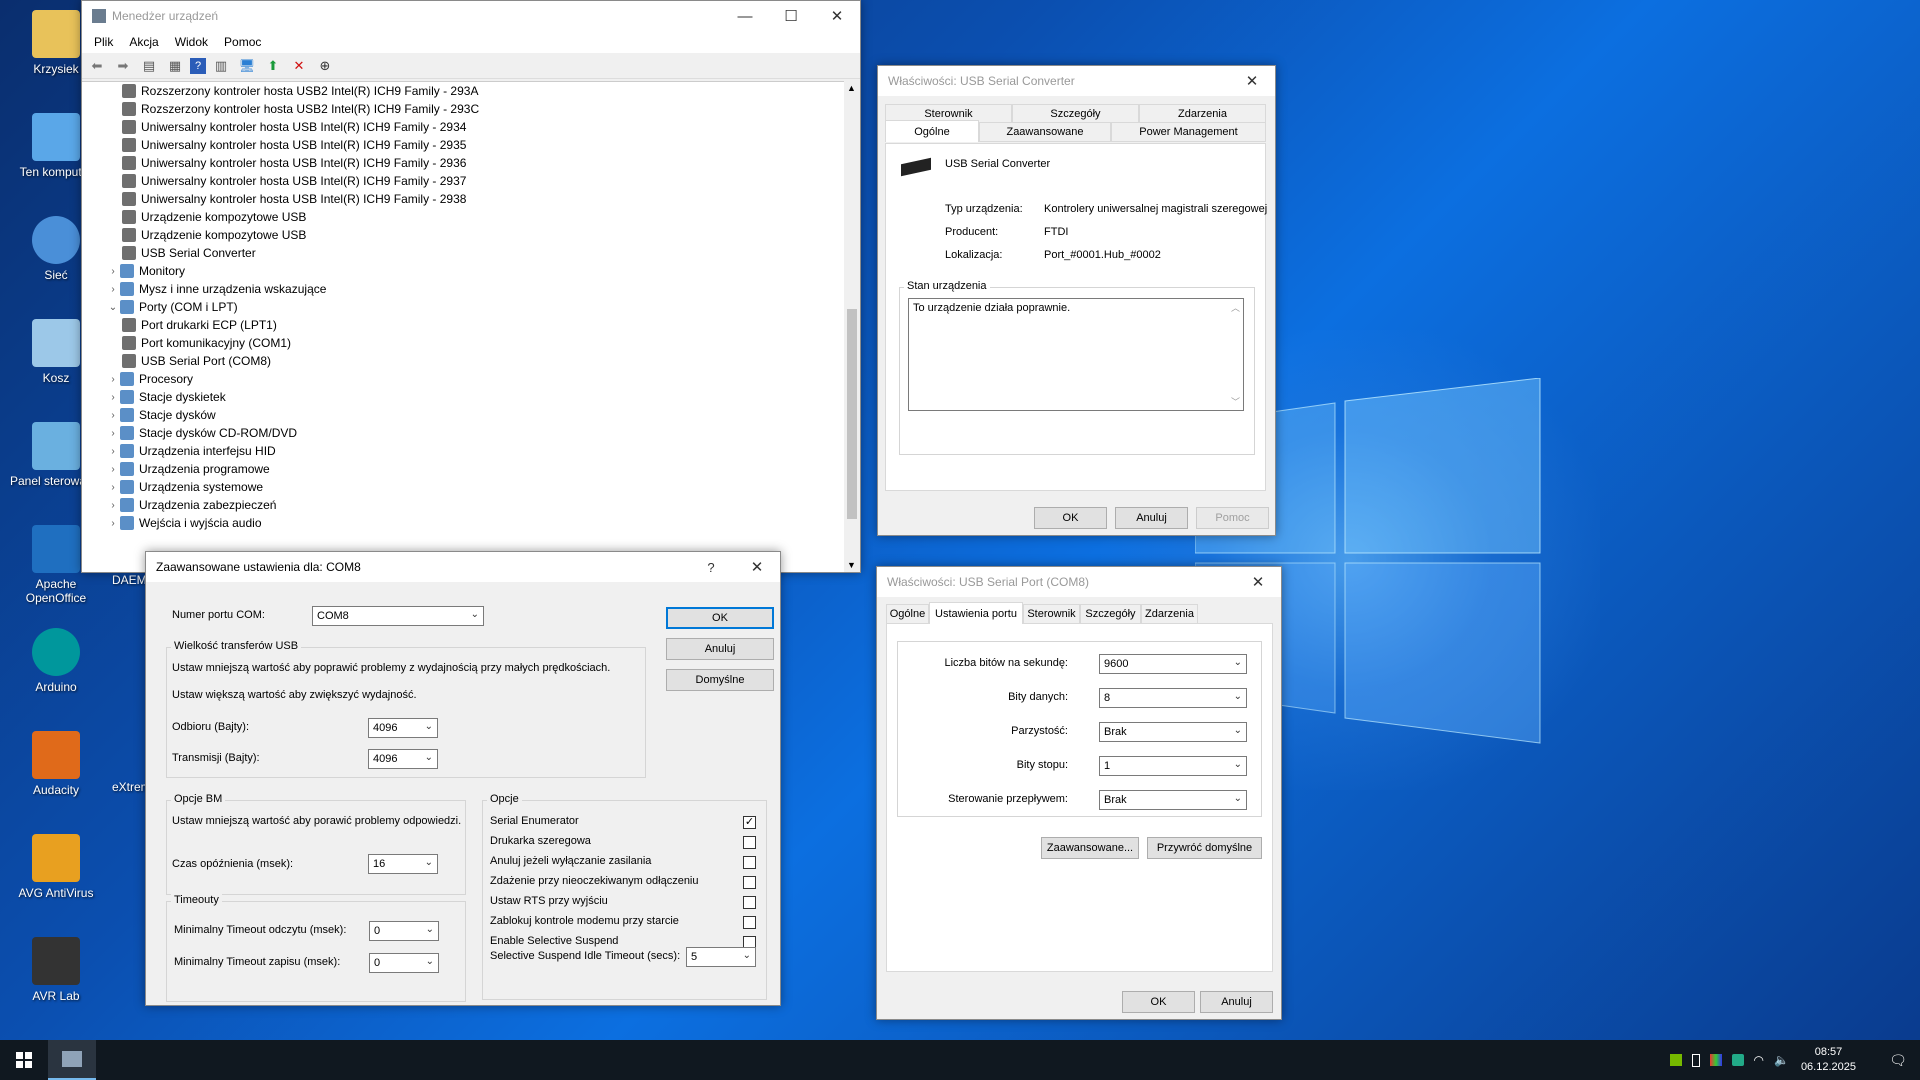  Describe the element at coordinates (221, 66) in the screenshot. I see `view-icon: ▥` at that location.